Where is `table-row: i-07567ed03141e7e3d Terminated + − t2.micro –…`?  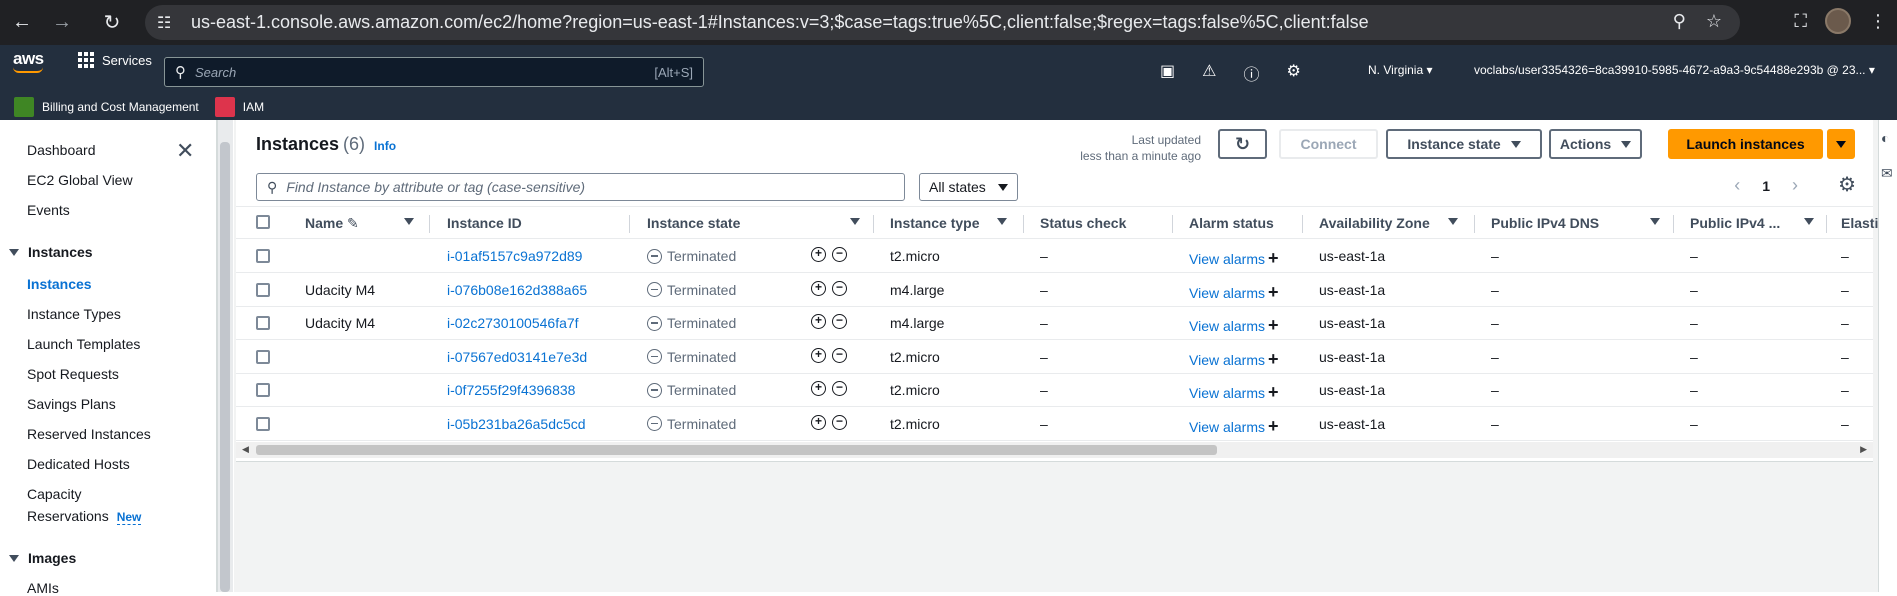
table-row: i-07567ed03141e7e3d Terminated + − t2.micro –… is located at coordinates (1054, 357).